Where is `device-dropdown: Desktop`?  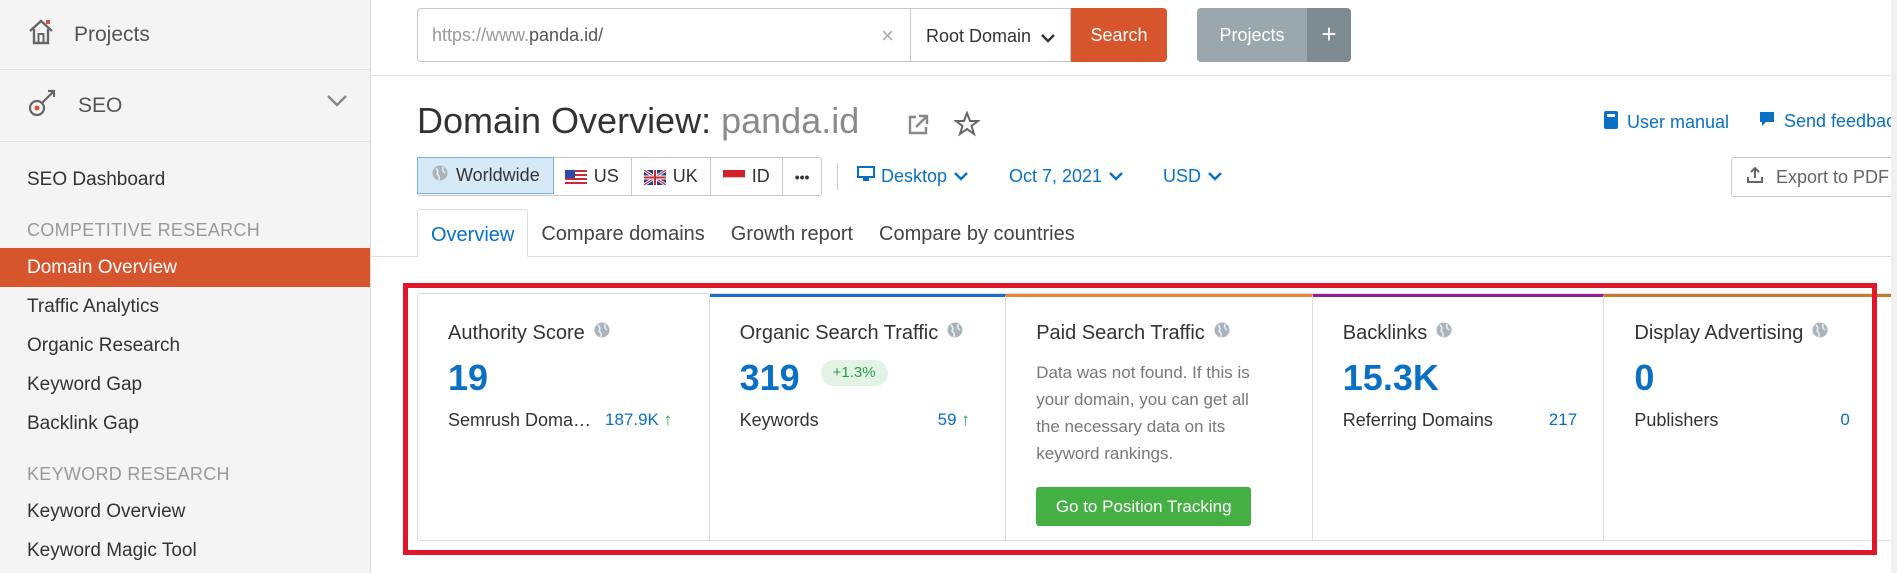
device-dropdown: Desktop is located at coordinates (913, 176).